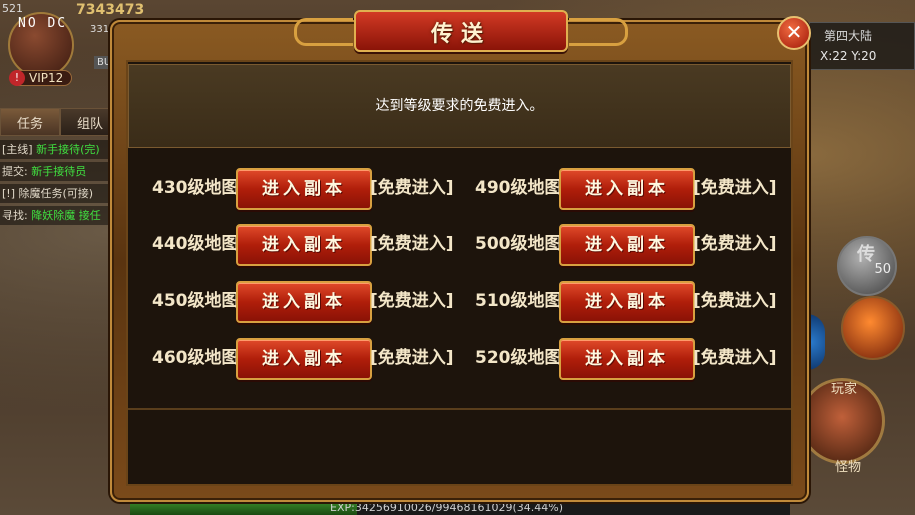 This screenshot has height=515, width=915. What do you see at coordinates (866, 254) in the screenshot?
I see `teleport-orb-glyph: 传` at bounding box center [866, 254].